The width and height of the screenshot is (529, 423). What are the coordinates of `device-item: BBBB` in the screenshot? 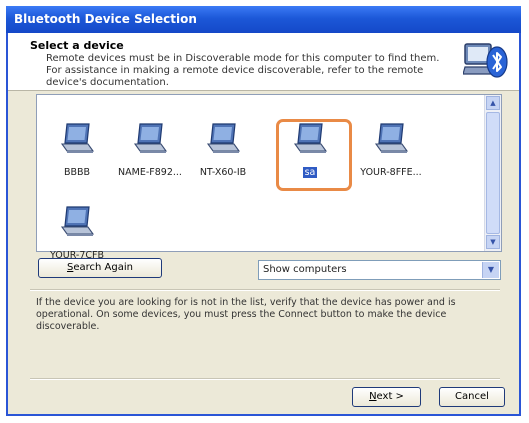 It's located at (77, 150).